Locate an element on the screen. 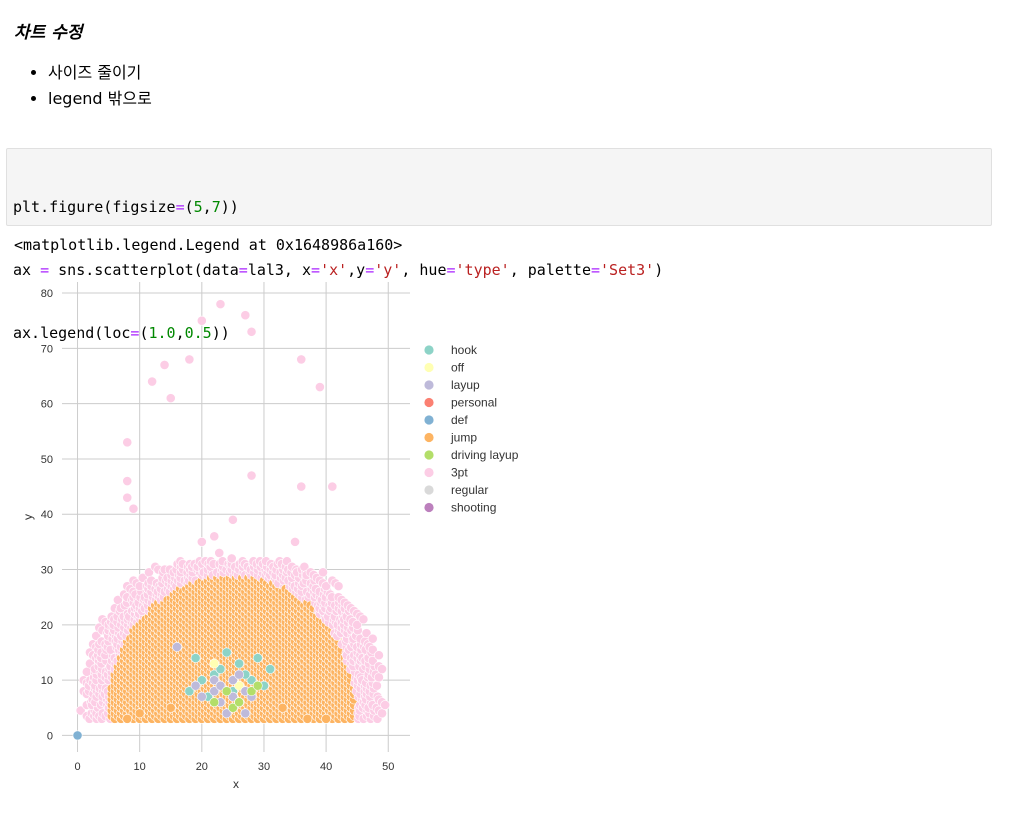 Image resolution: width=1012 pixels, height=824 pixels. bullet-item: 사이즈 줄이기 is located at coordinates (100, 73).